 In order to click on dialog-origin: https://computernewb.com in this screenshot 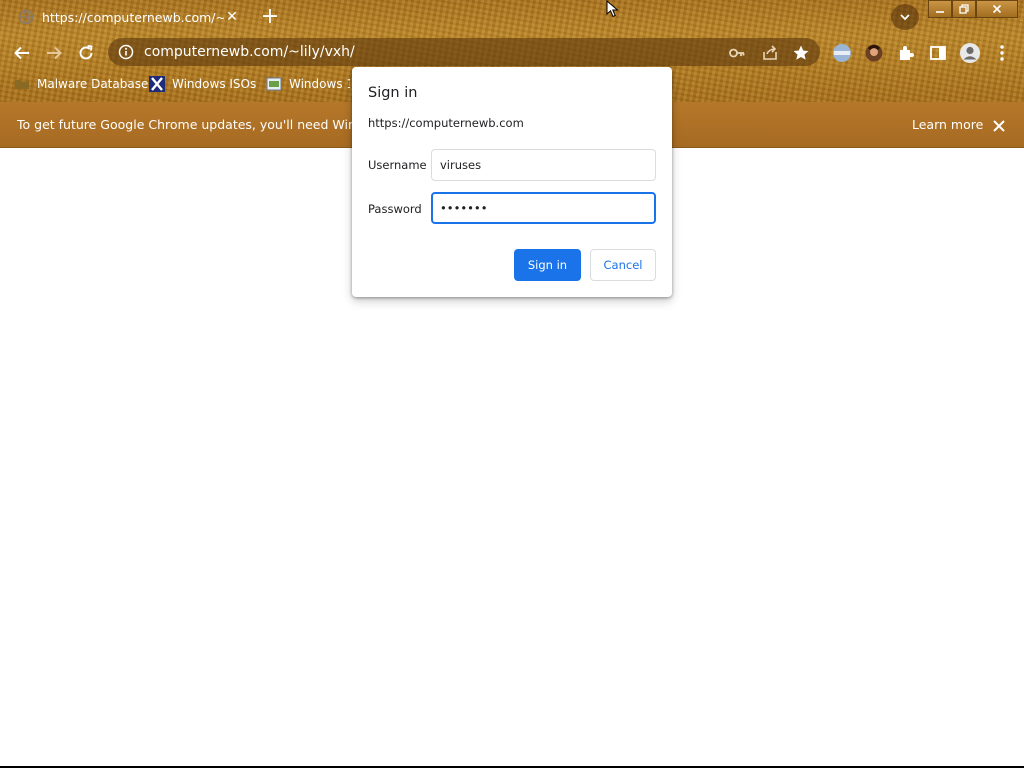, I will do `click(446, 123)`.